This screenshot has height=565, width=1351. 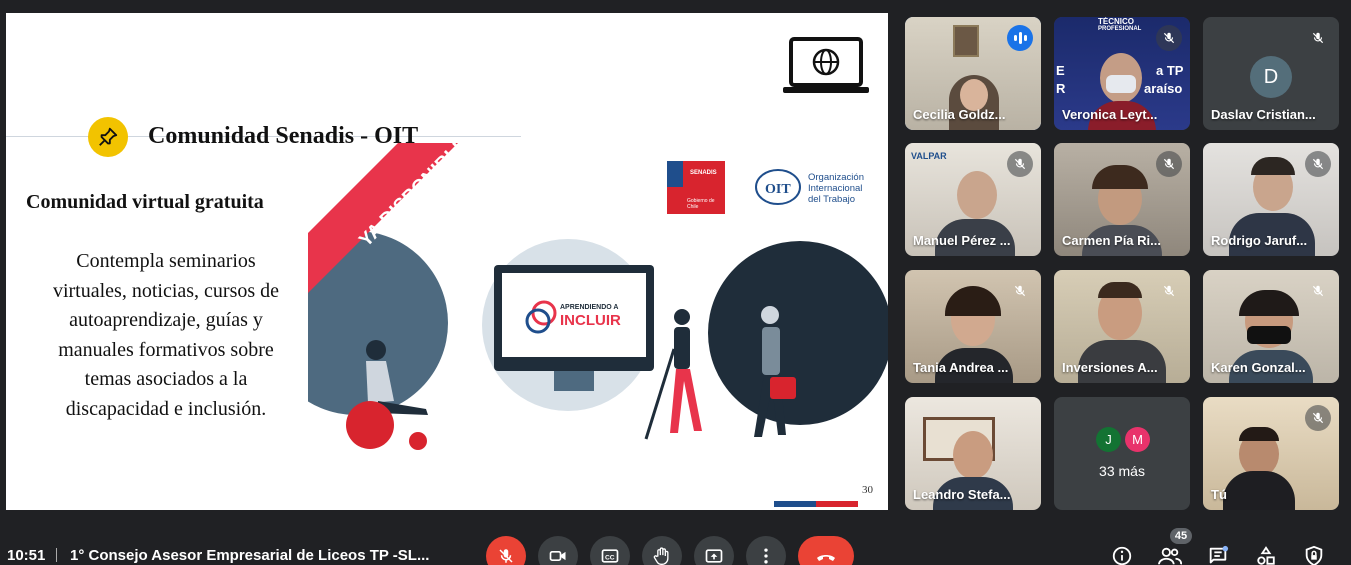 I want to click on laptop-globe-icon, so click(x=826, y=65).